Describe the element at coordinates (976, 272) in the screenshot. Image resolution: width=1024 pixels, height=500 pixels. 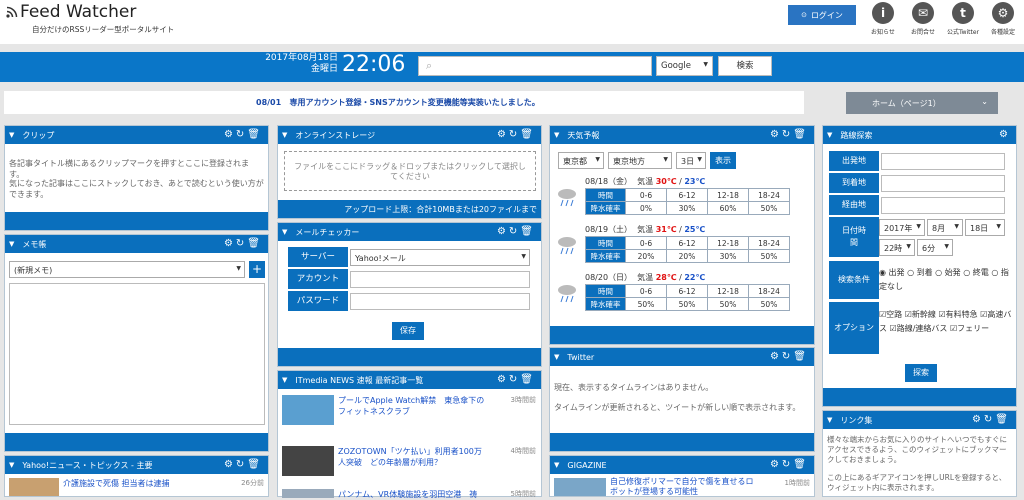
I see `radio-last: ○ 終電` at that location.